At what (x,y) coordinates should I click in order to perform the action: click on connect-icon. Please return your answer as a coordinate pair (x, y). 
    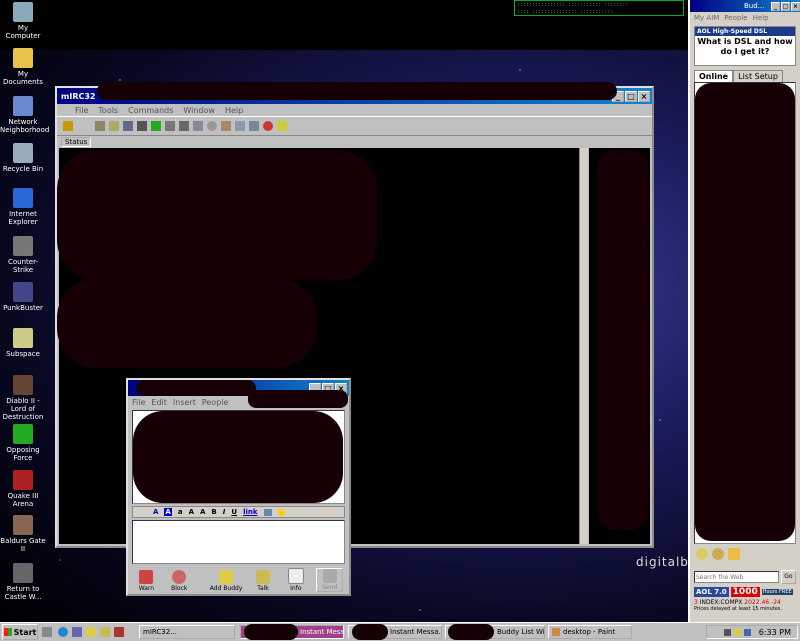
    Looking at the image, I should click on (68, 126).